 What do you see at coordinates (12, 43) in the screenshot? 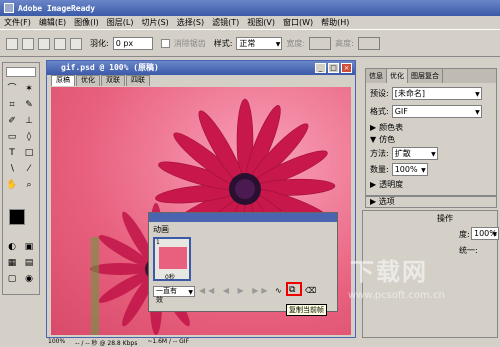
I see `marquee-tool-icon` at bounding box center [12, 43].